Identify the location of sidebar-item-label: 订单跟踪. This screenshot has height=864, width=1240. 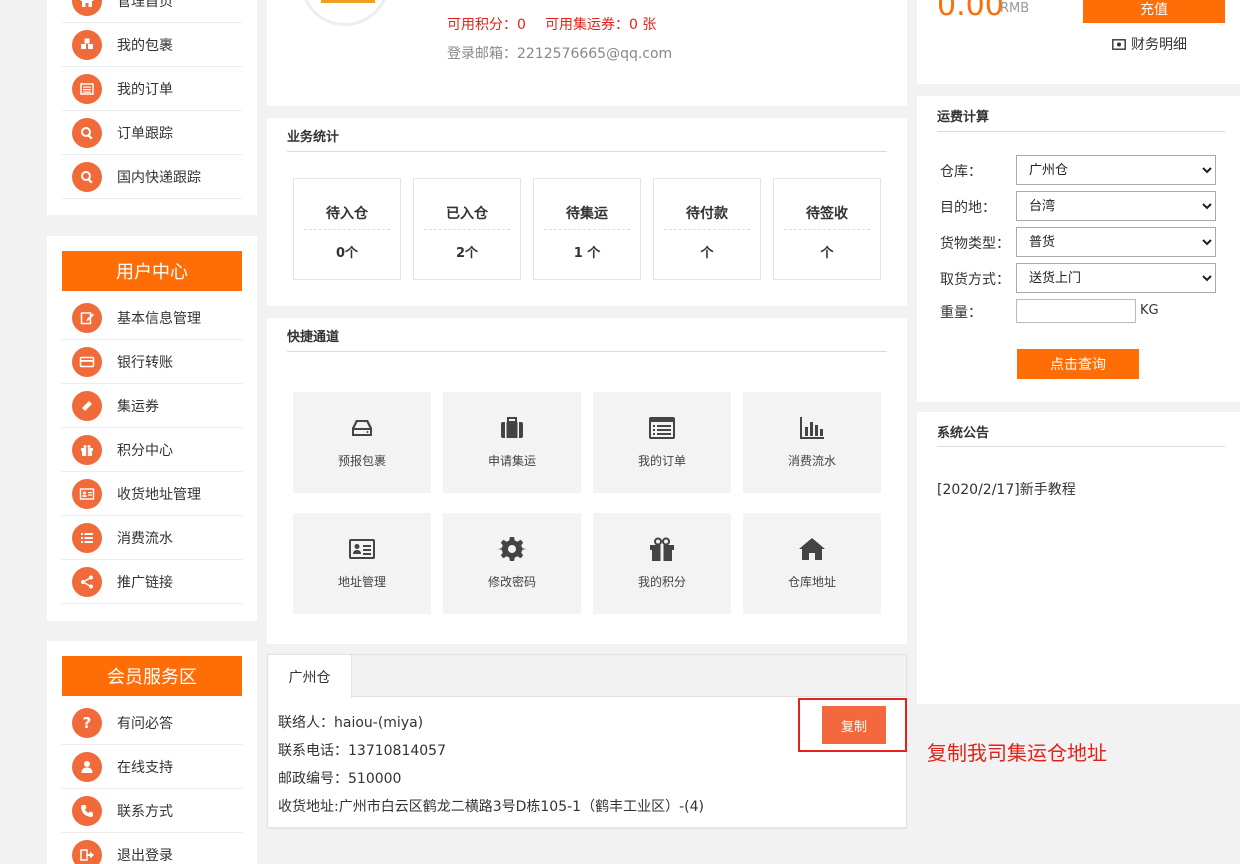
(145, 133).